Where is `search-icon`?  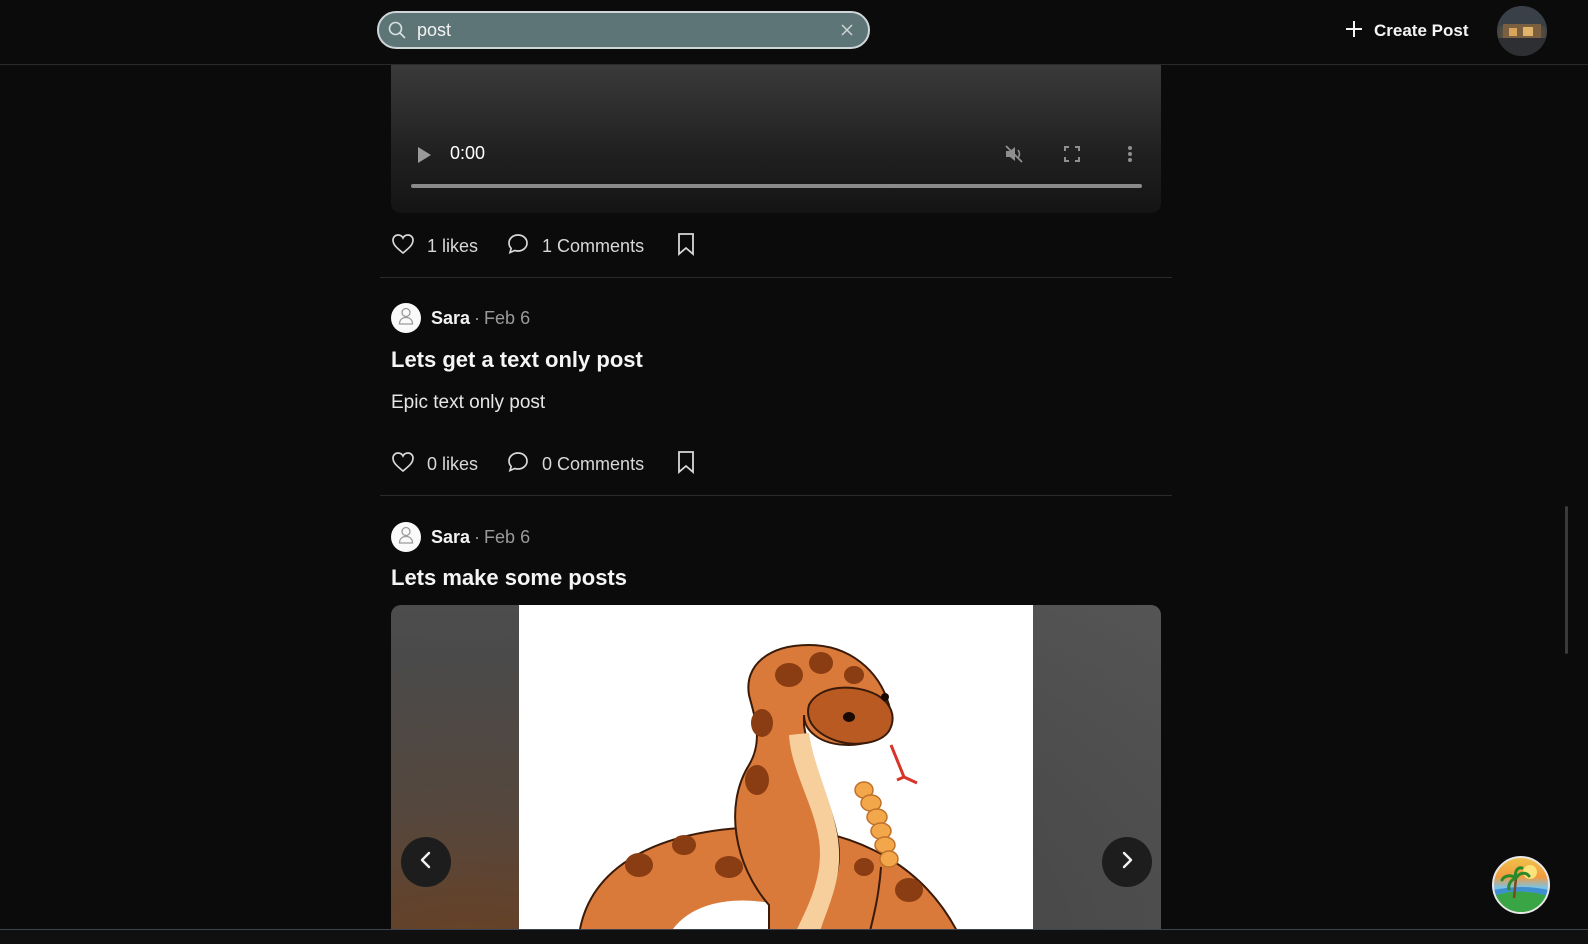 search-icon is located at coordinates (397, 30).